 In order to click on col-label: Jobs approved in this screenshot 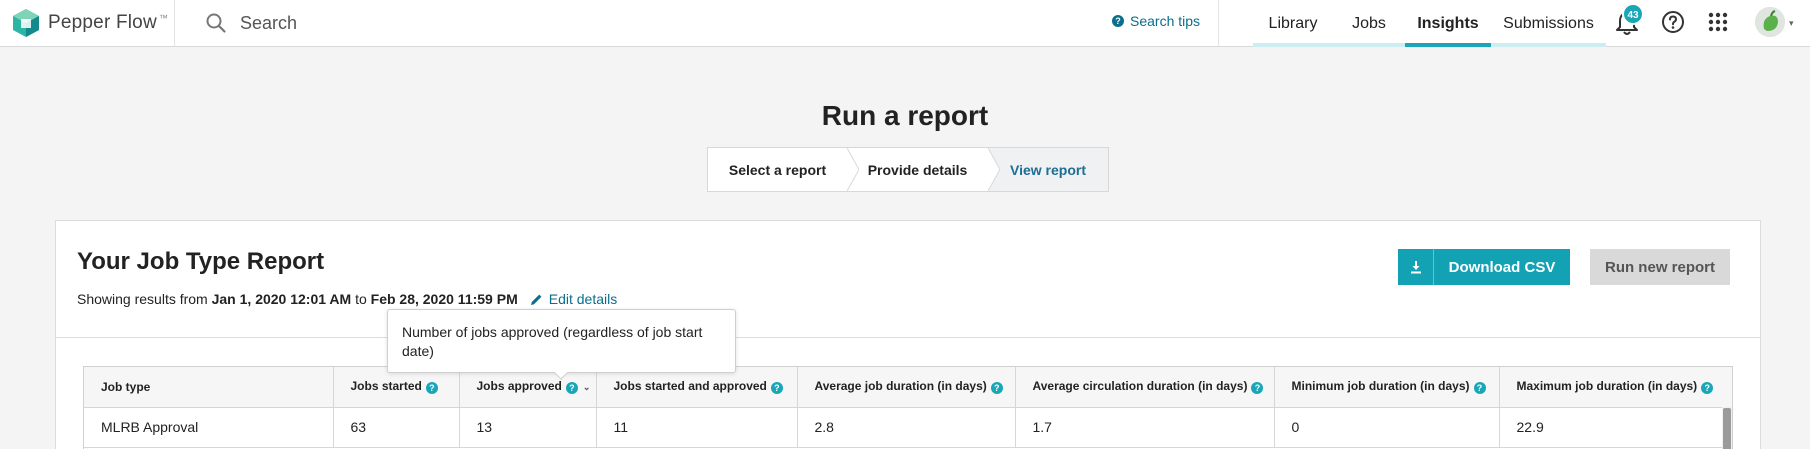, I will do `click(519, 386)`.